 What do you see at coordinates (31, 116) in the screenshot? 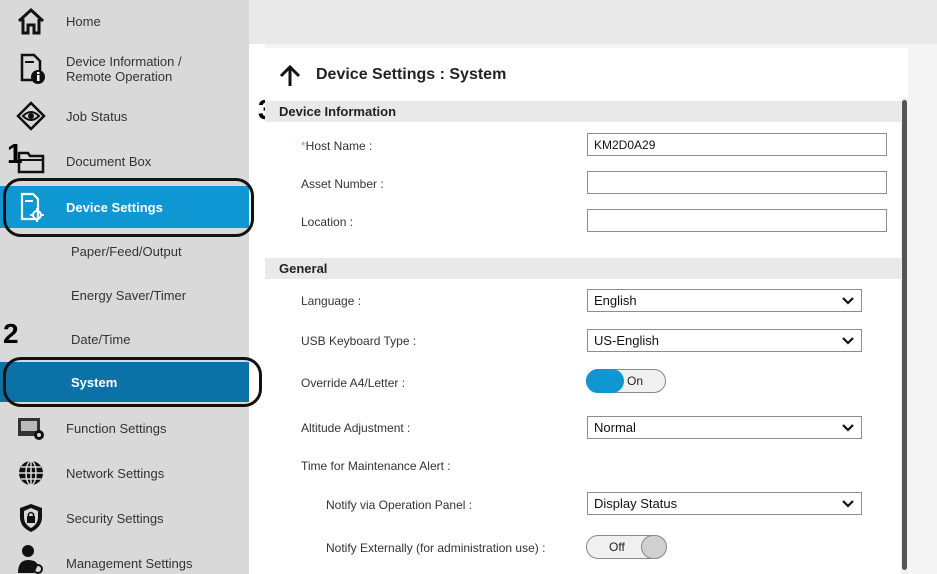
I see `eye-icon` at bounding box center [31, 116].